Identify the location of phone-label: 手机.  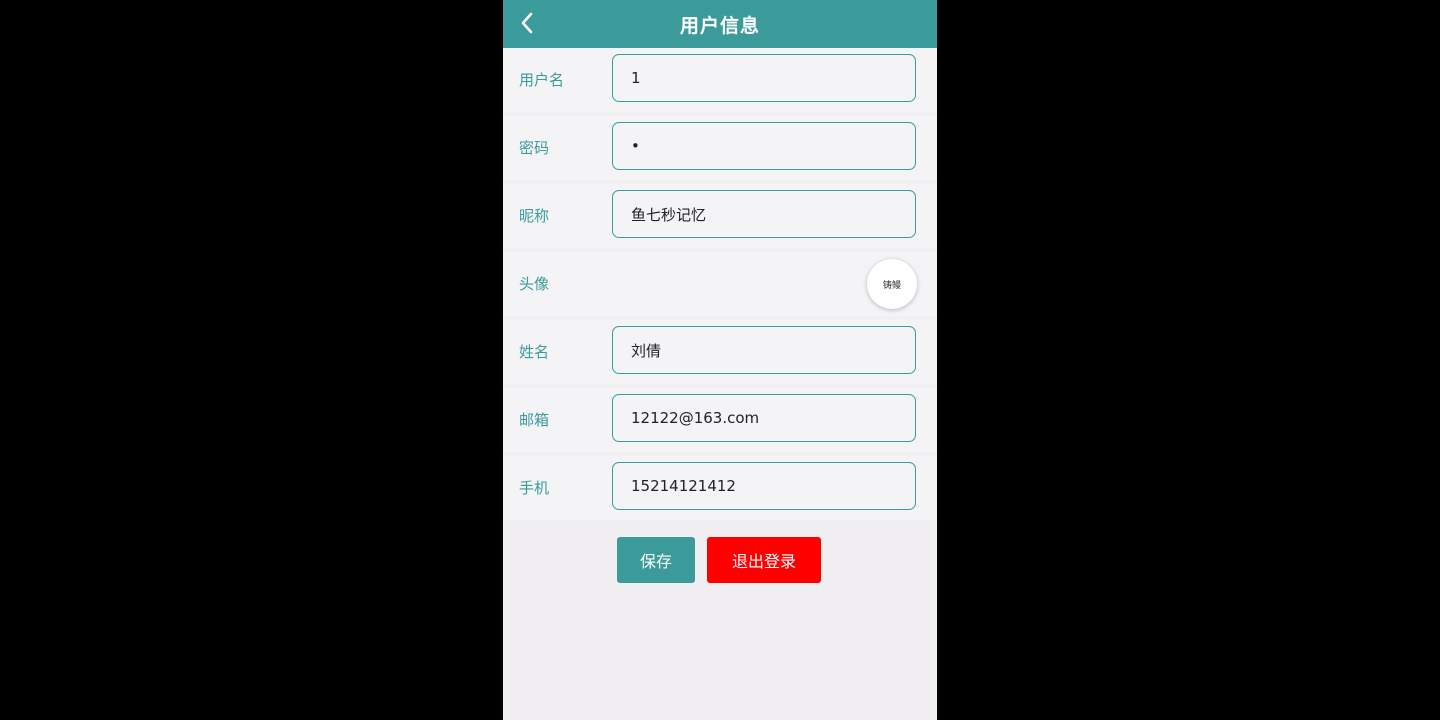
(534, 488).